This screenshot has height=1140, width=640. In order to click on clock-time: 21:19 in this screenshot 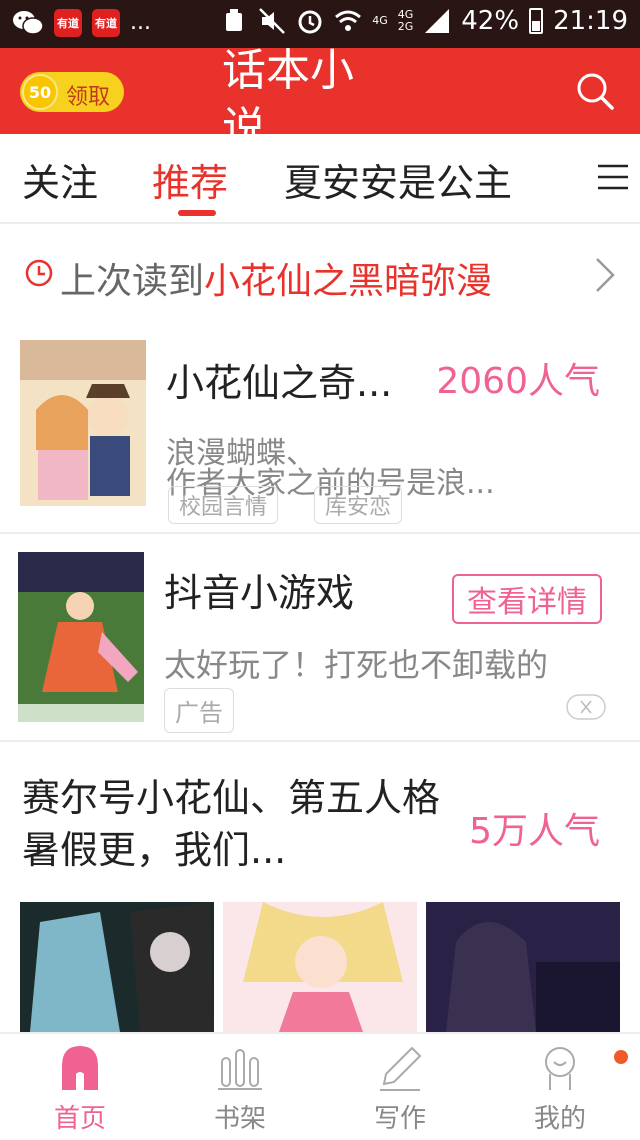, I will do `click(590, 21)`.